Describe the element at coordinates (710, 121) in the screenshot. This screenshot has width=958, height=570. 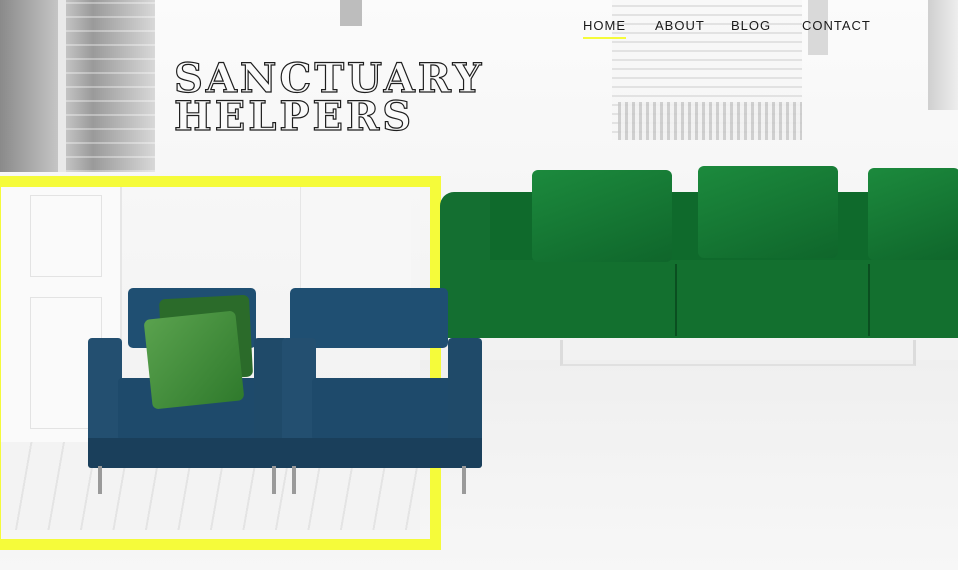
I see `background-radiator` at that location.